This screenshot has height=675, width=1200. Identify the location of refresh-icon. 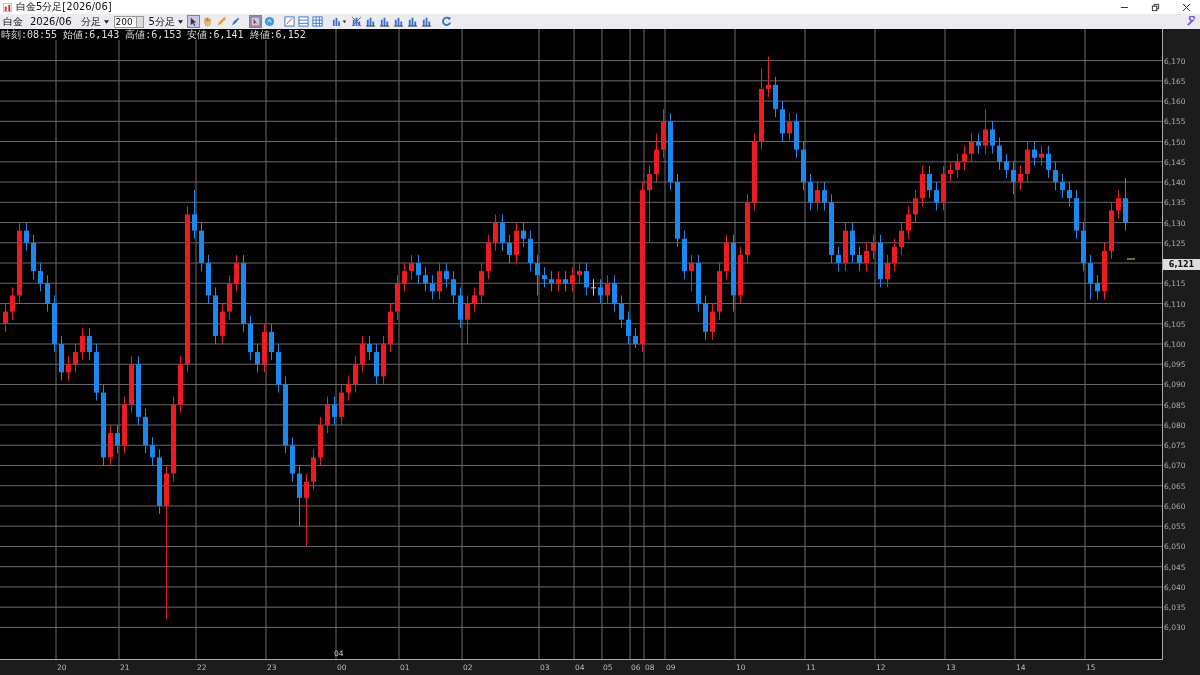
(446, 21).